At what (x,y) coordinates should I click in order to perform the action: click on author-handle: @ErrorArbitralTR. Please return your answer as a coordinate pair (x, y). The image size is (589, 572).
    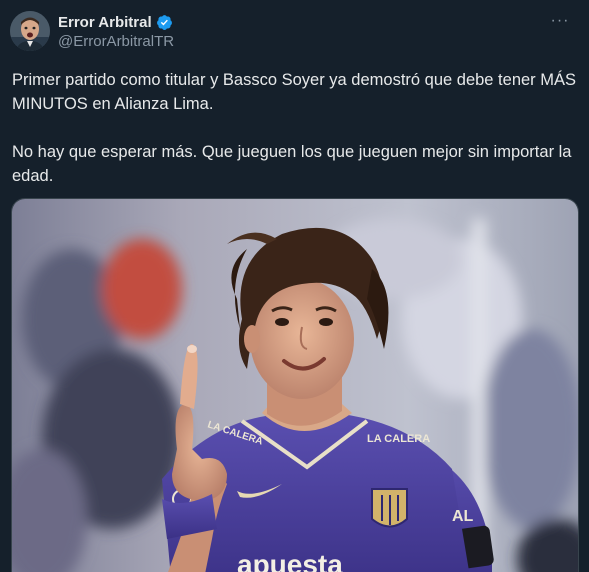
    Looking at the image, I should click on (116, 41).